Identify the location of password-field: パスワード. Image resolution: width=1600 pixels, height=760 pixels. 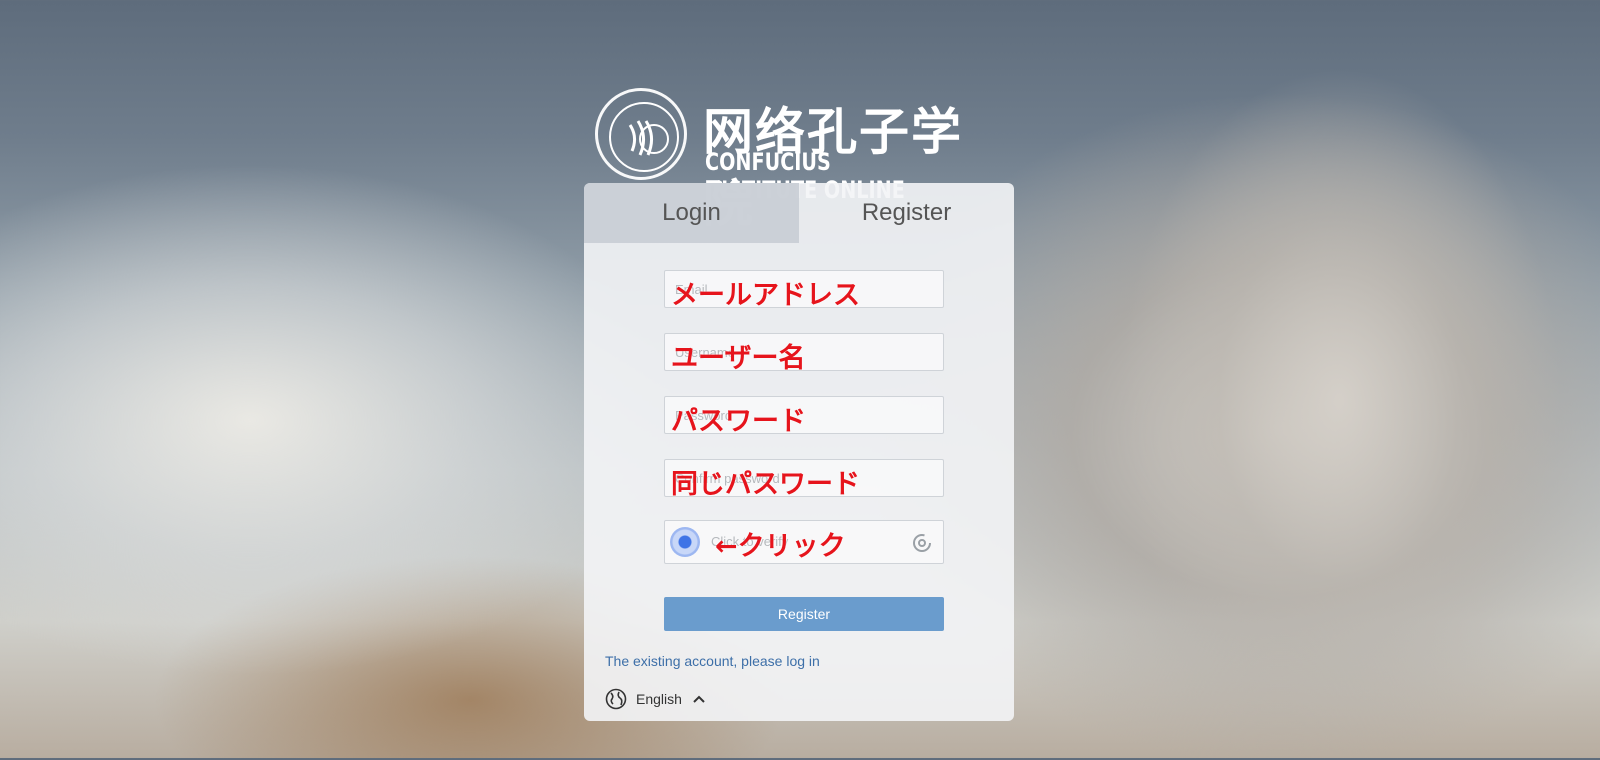
(804, 416).